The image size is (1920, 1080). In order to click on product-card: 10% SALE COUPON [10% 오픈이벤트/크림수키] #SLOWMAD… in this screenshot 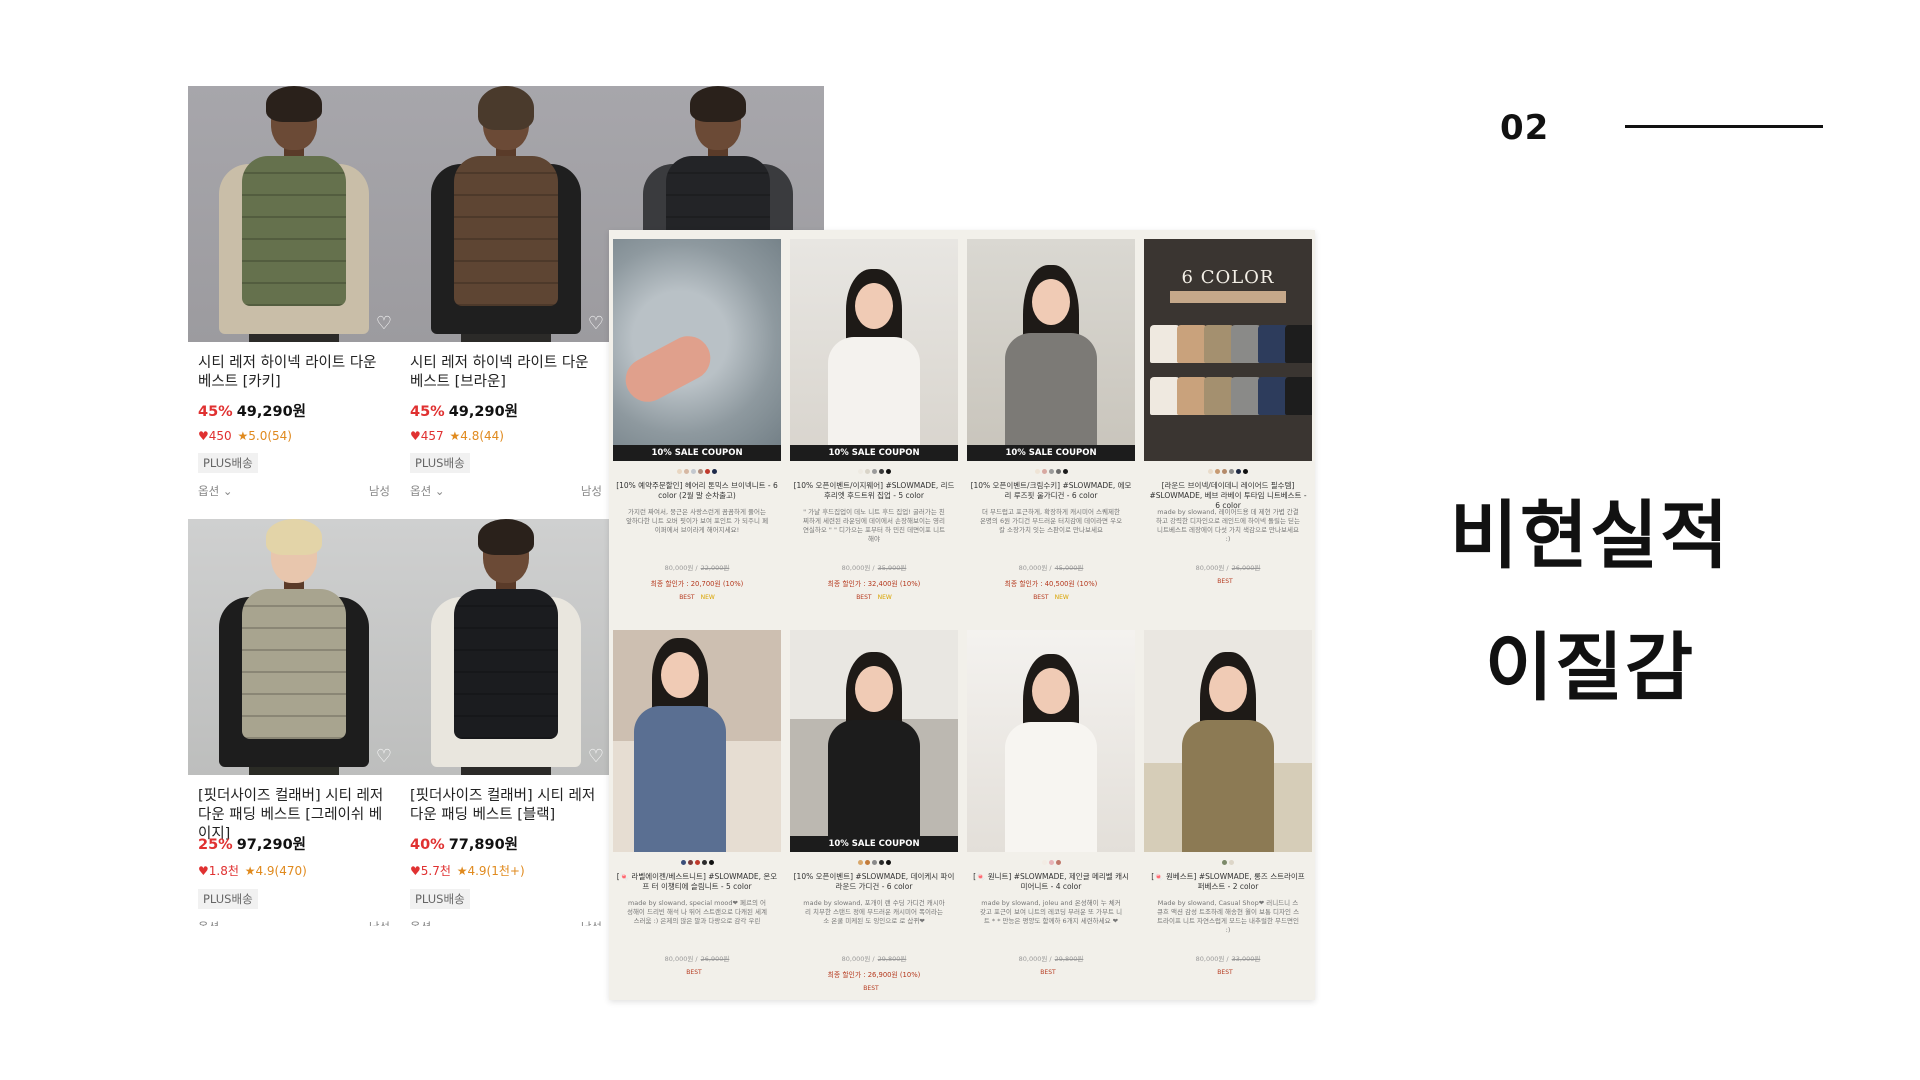, I will do `click(1051, 420)`.